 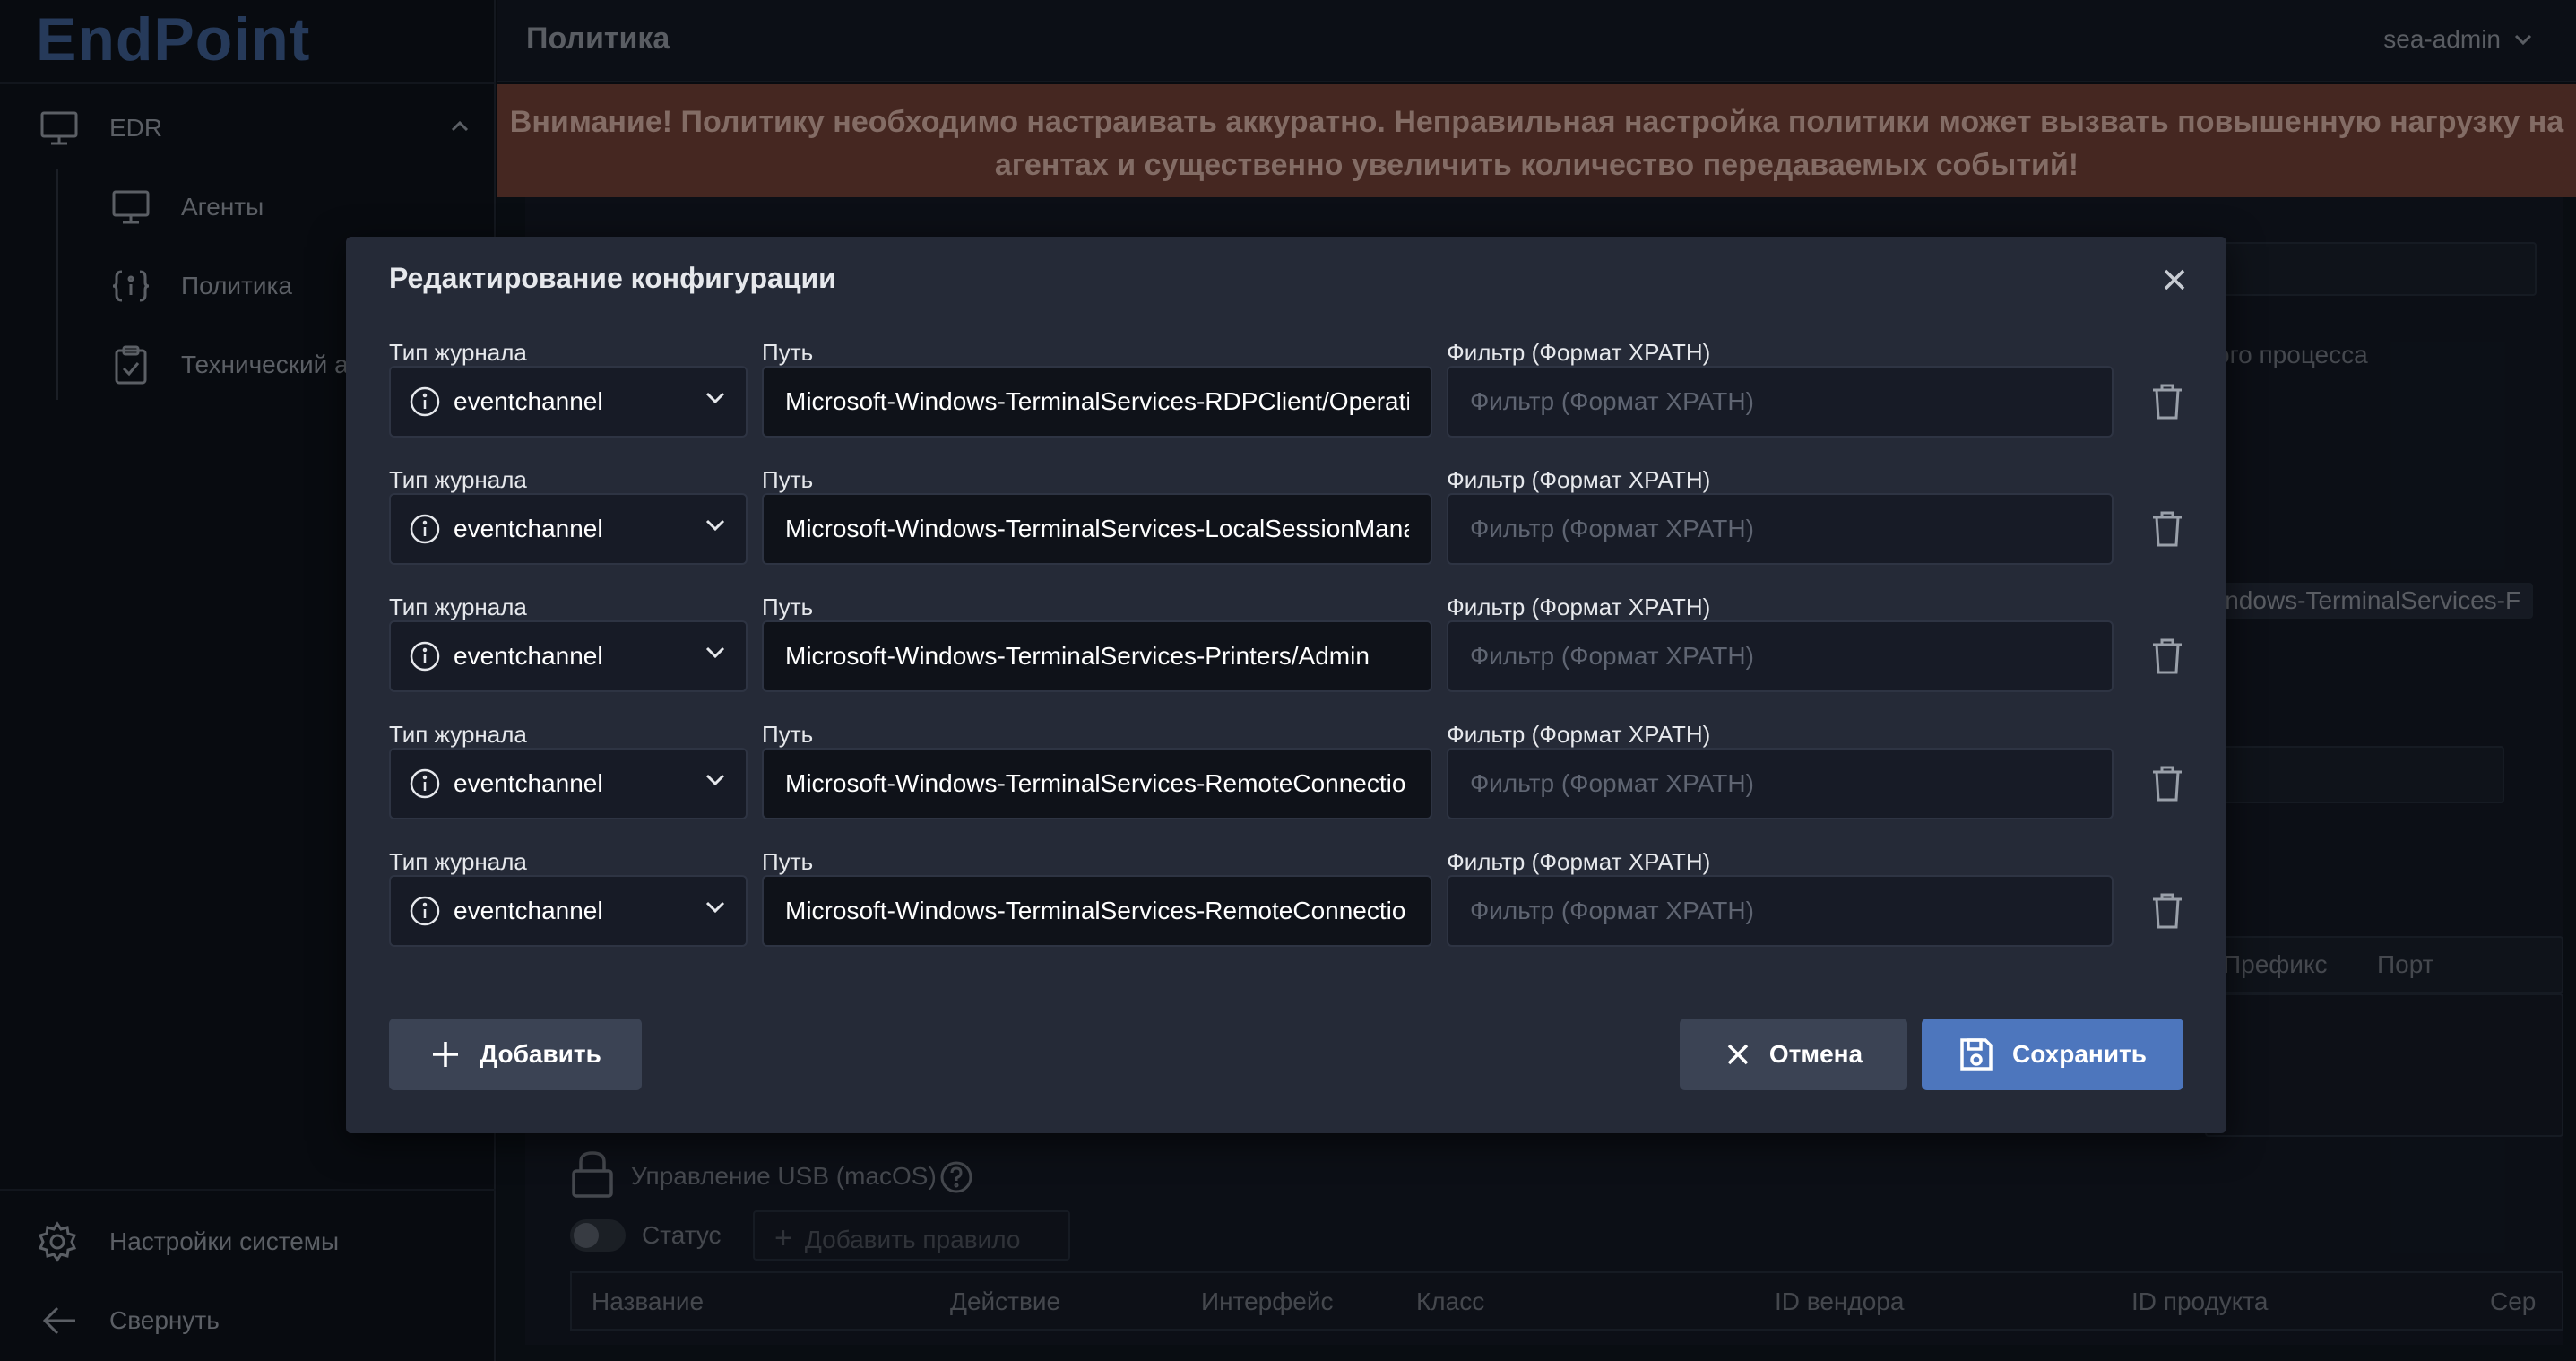 What do you see at coordinates (1976, 1054) in the screenshot?
I see `save-icon` at bounding box center [1976, 1054].